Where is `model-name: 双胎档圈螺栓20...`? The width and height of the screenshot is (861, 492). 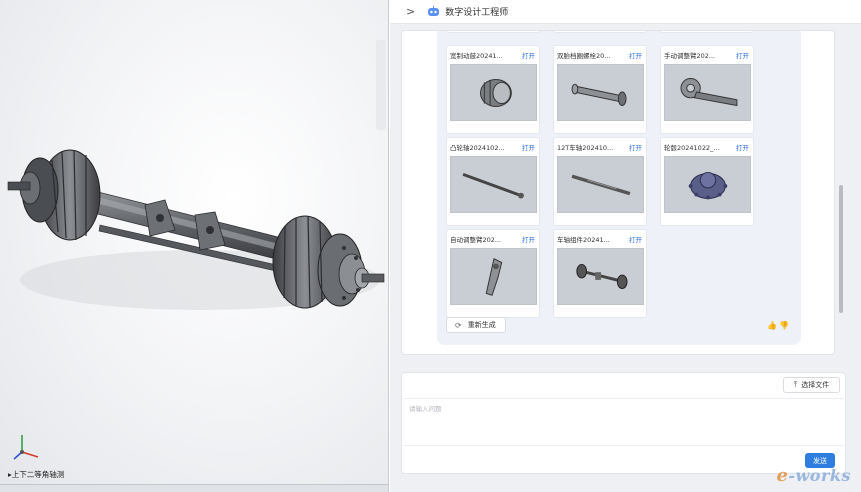
model-name: 双胎档圈螺栓20... is located at coordinates (584, 56).